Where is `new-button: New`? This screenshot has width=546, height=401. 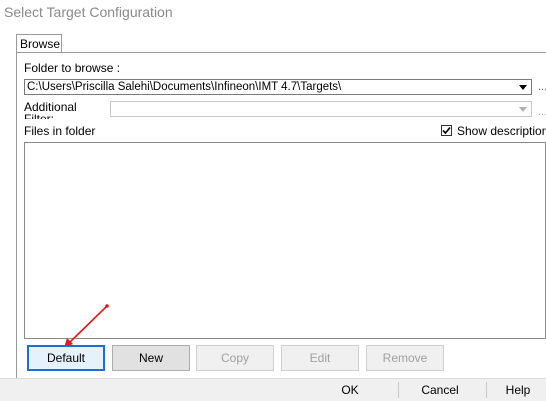
new-button: New is located at coordinates (151, 358).